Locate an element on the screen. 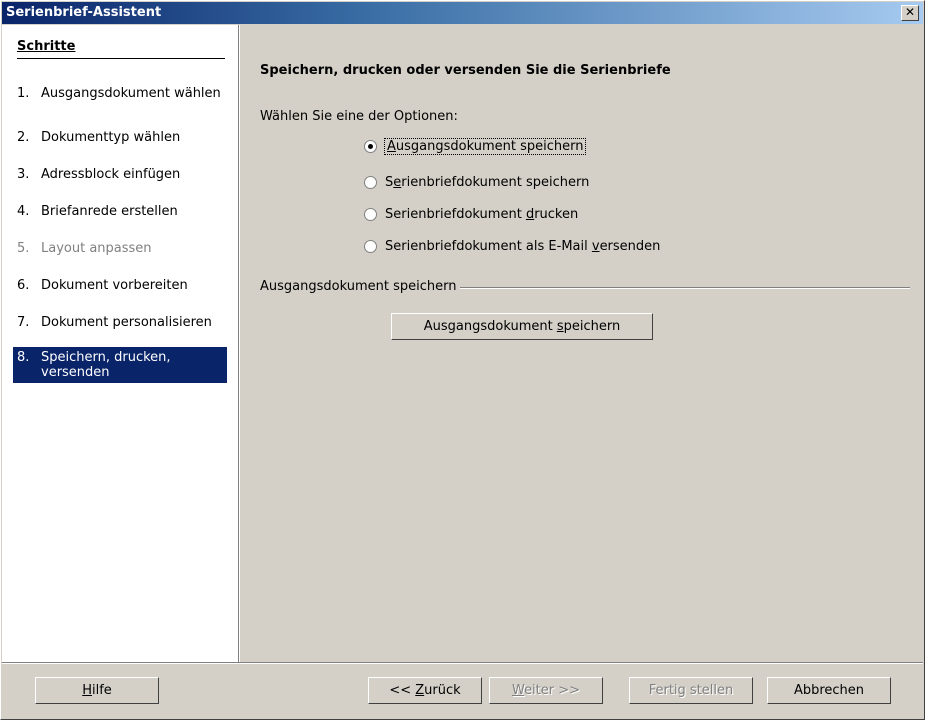 Image resolution: width=925 pixels, height=720 pixels. step-label: Ausgangsdokument wählen is located at coordinates (131, 93).